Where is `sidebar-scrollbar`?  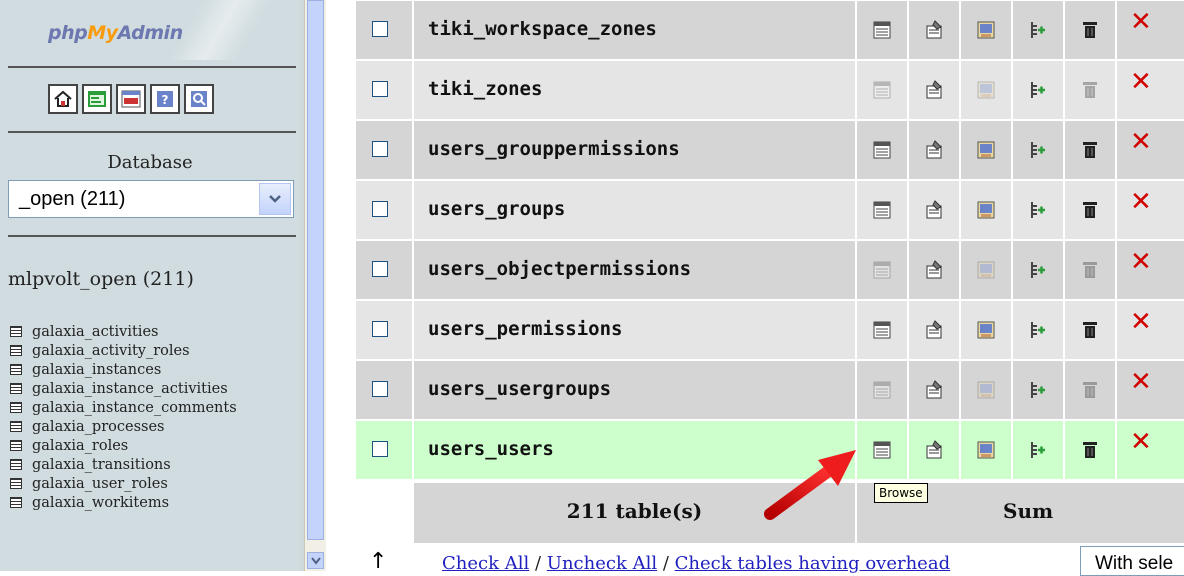 sidebar-scrollbar is located at coordinates (315, 285).